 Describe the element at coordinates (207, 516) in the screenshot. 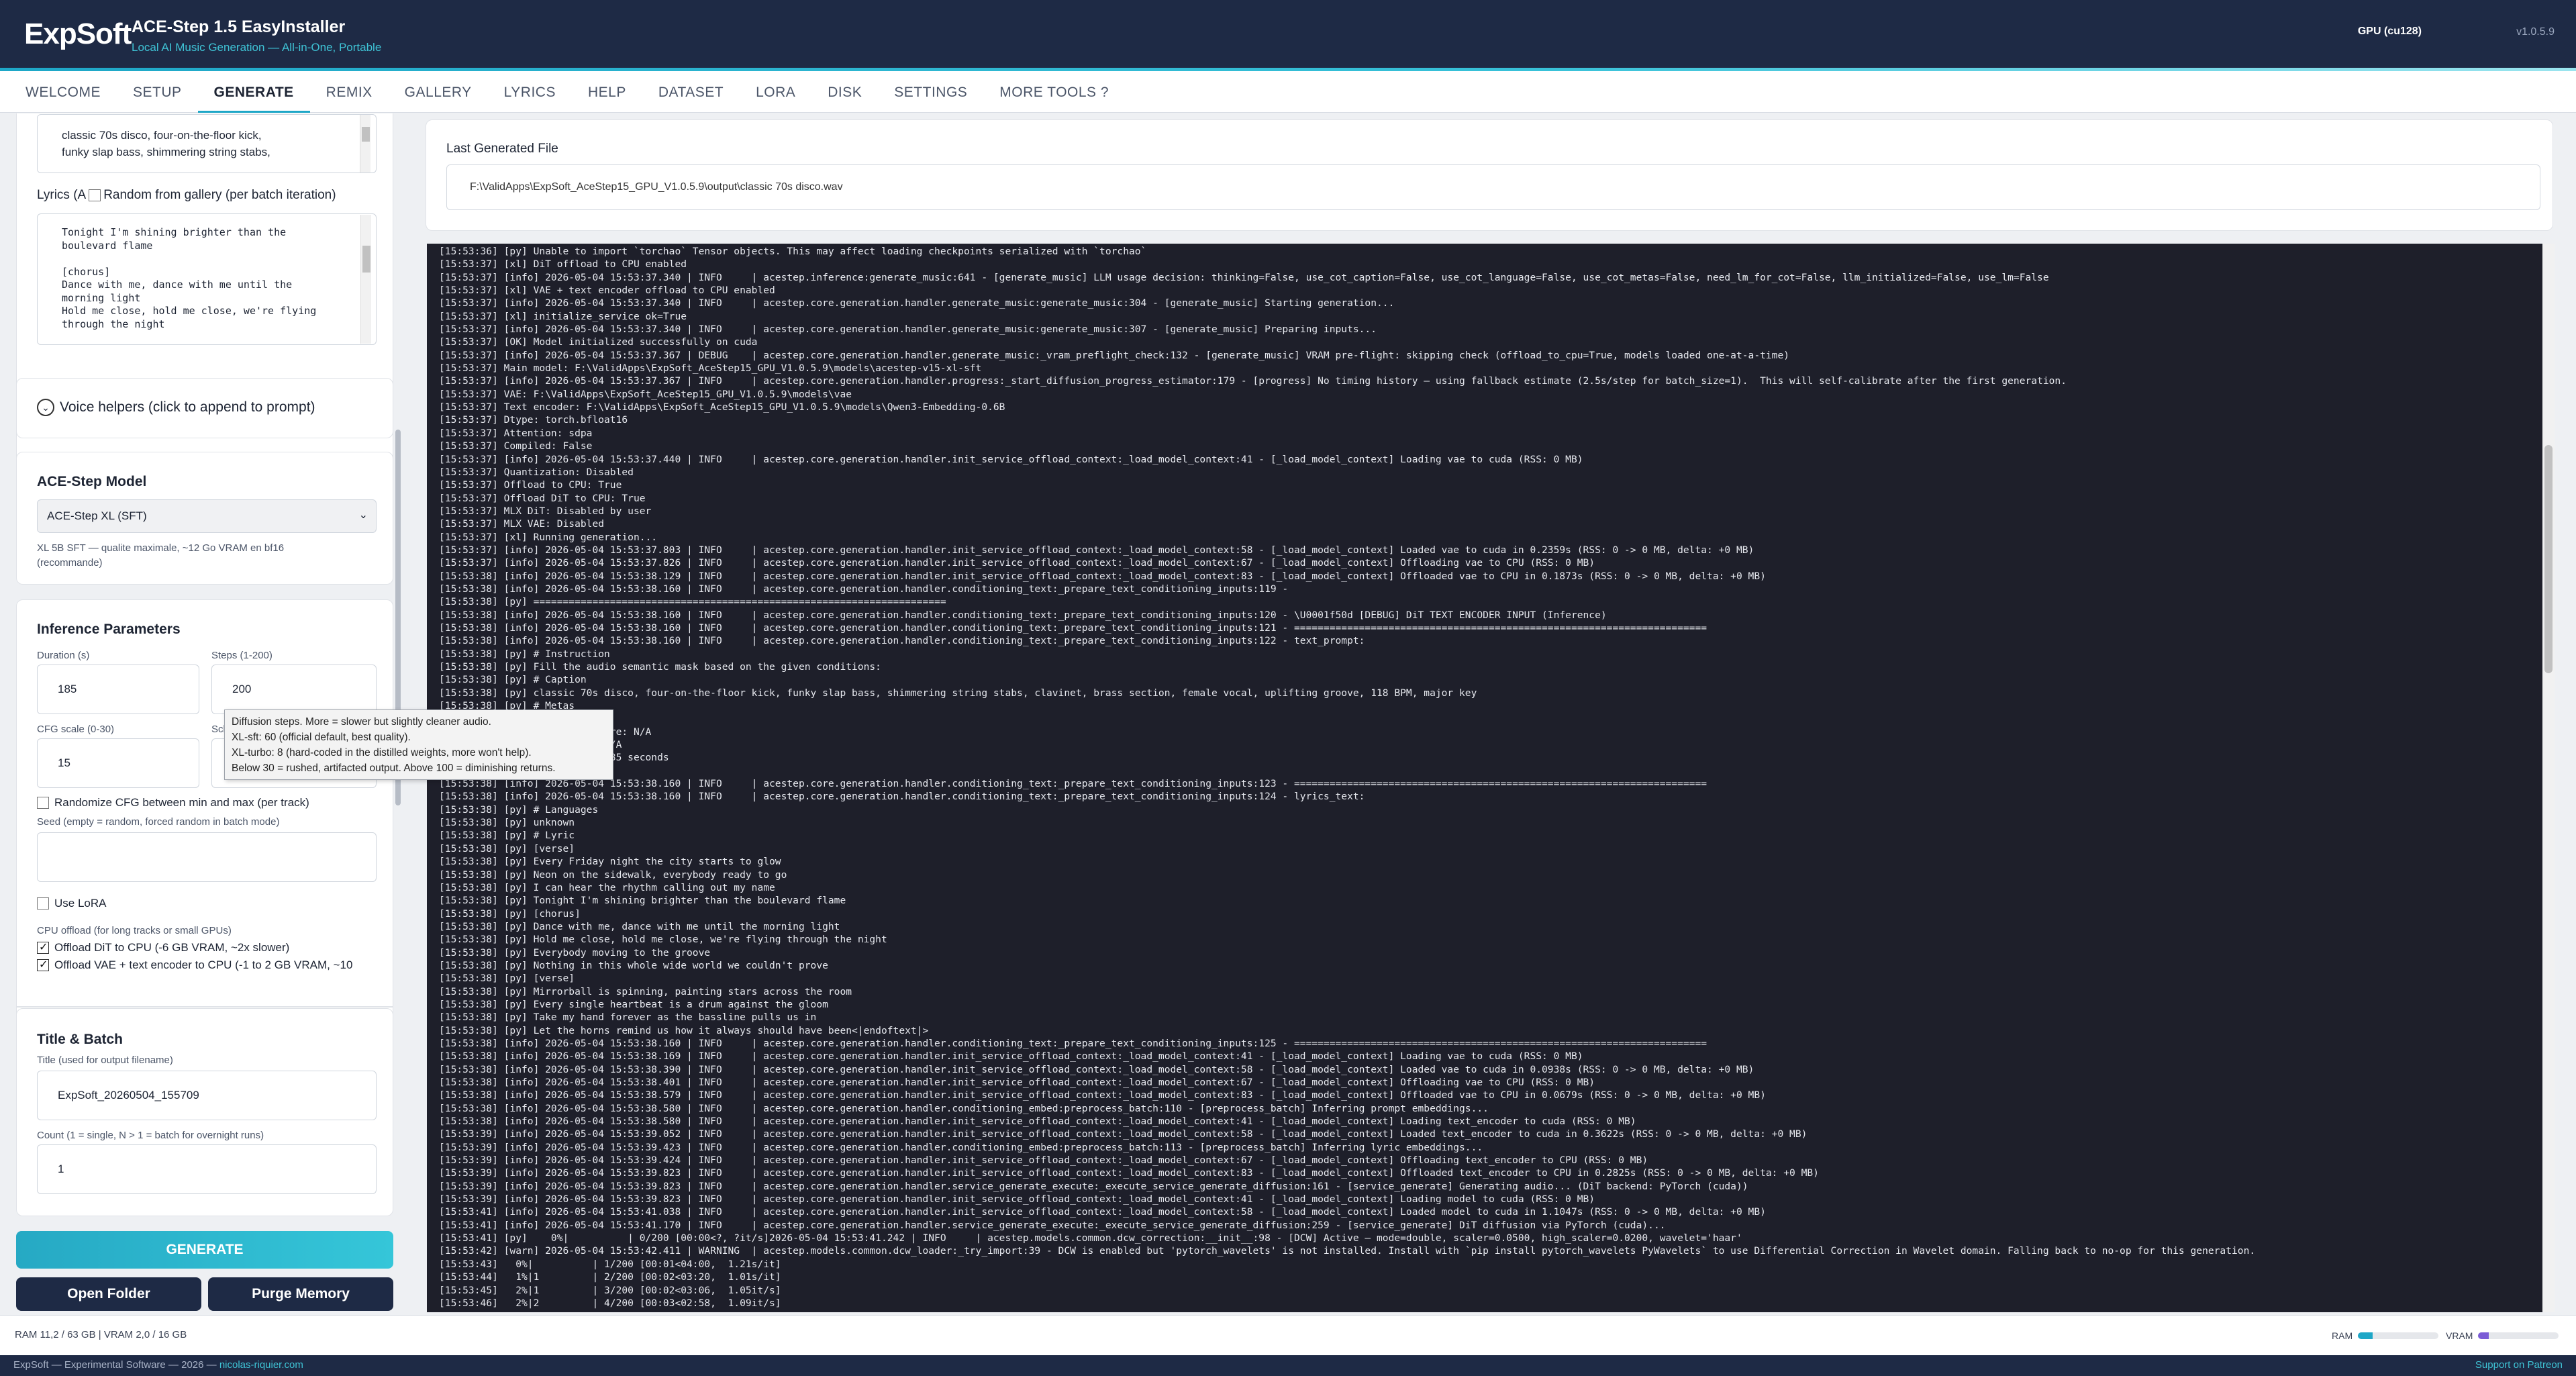

I see `model-select: ACE-Step XL (SFT) ⌄` at that location.